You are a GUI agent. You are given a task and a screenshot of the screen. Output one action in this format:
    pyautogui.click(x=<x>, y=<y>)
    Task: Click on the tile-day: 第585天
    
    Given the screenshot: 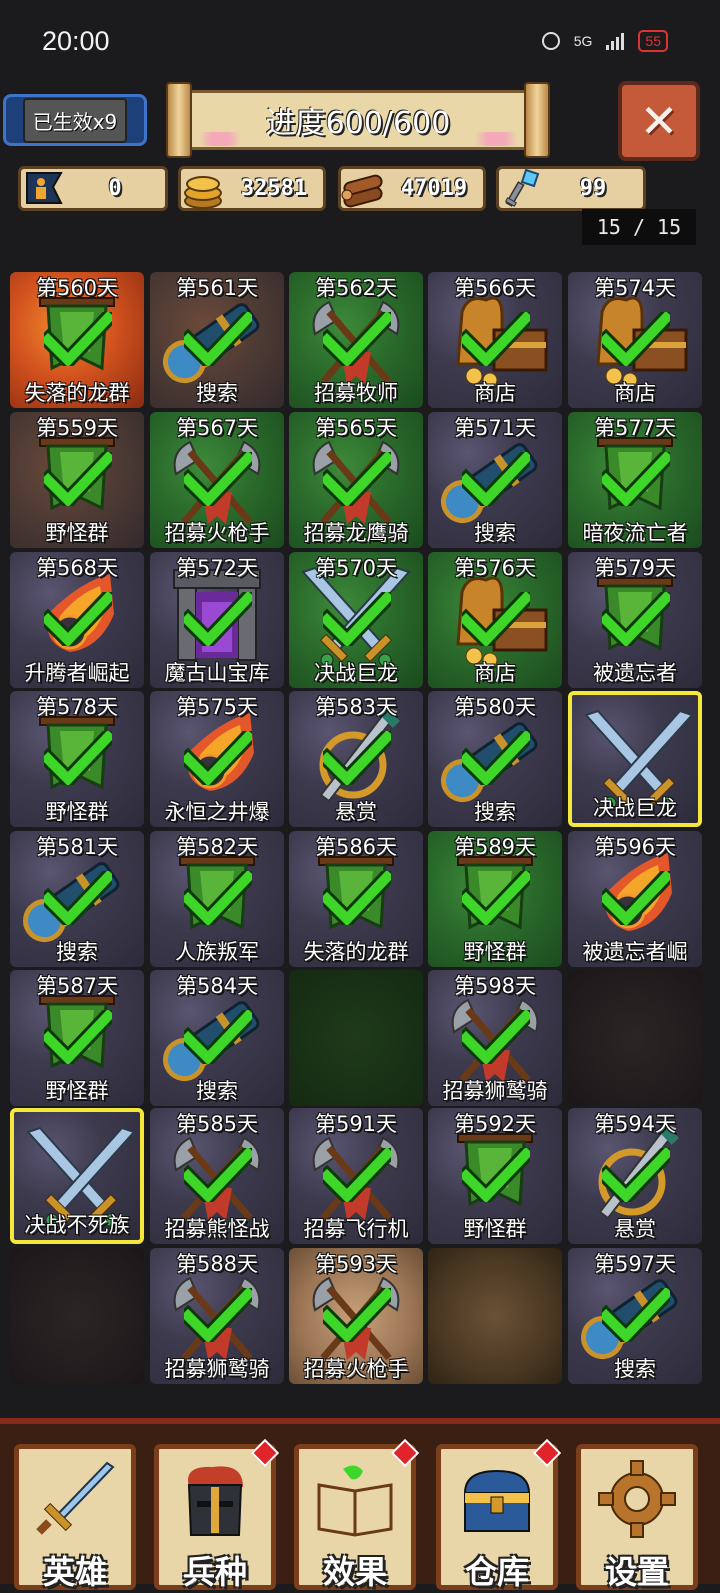 What is the action you would take?
    pyautogui.click(x=217, y=1124)
    